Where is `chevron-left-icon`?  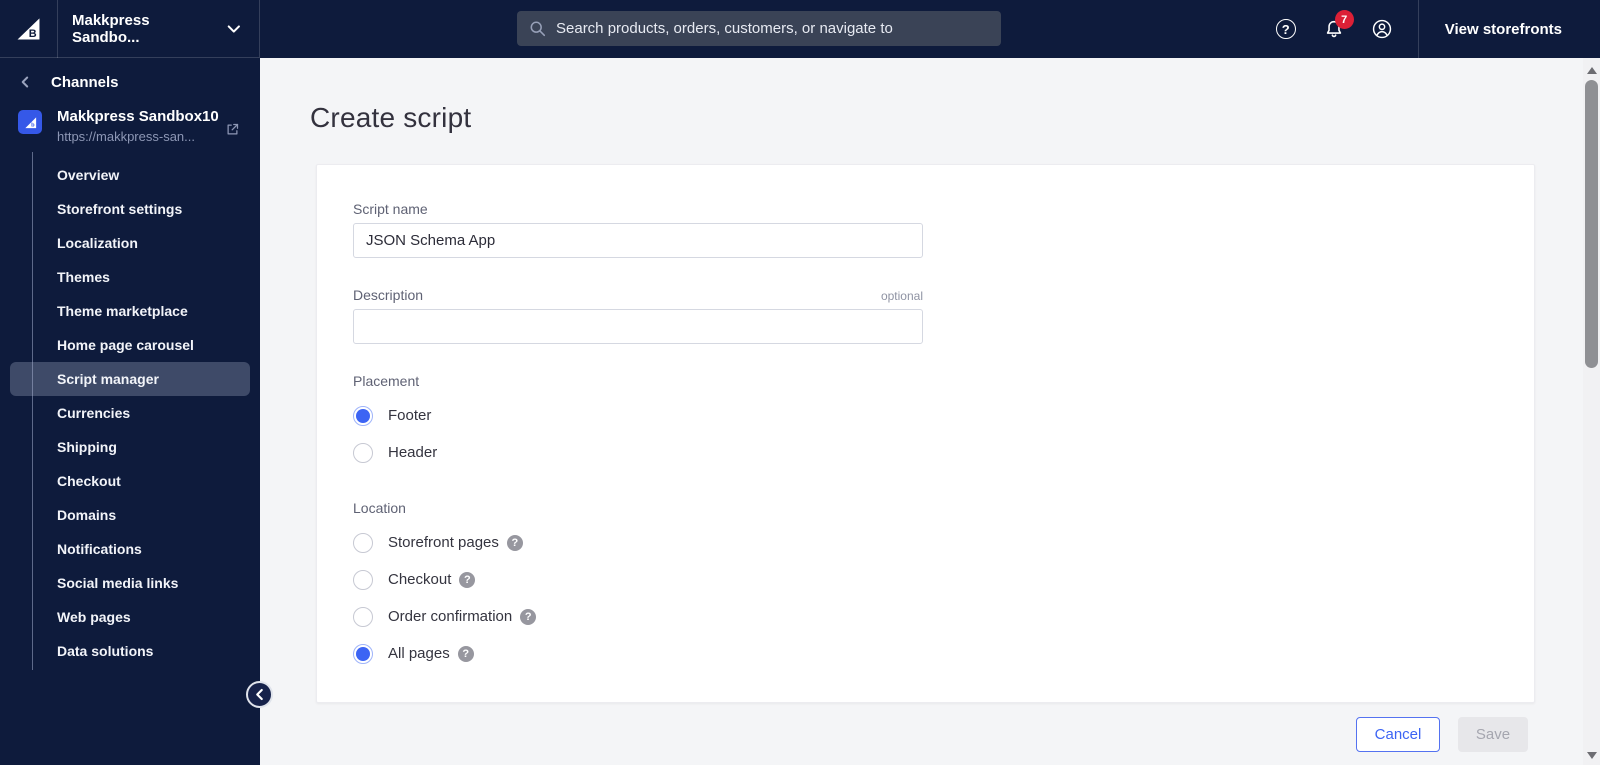
chevron-left-icon is located at coordinates (25, 82).